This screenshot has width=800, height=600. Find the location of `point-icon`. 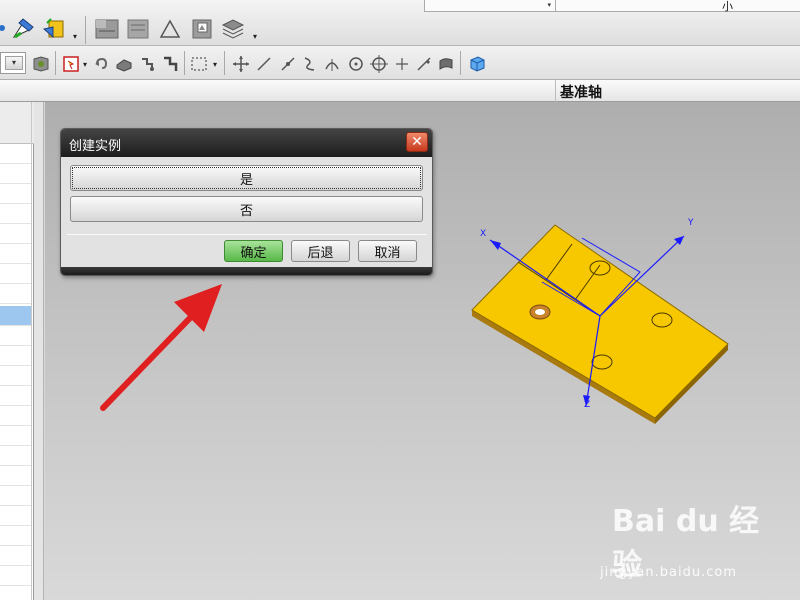

point-icon is located at coordinates (402, 64).